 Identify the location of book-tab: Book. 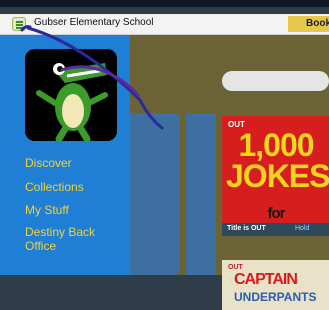
(308, 24).